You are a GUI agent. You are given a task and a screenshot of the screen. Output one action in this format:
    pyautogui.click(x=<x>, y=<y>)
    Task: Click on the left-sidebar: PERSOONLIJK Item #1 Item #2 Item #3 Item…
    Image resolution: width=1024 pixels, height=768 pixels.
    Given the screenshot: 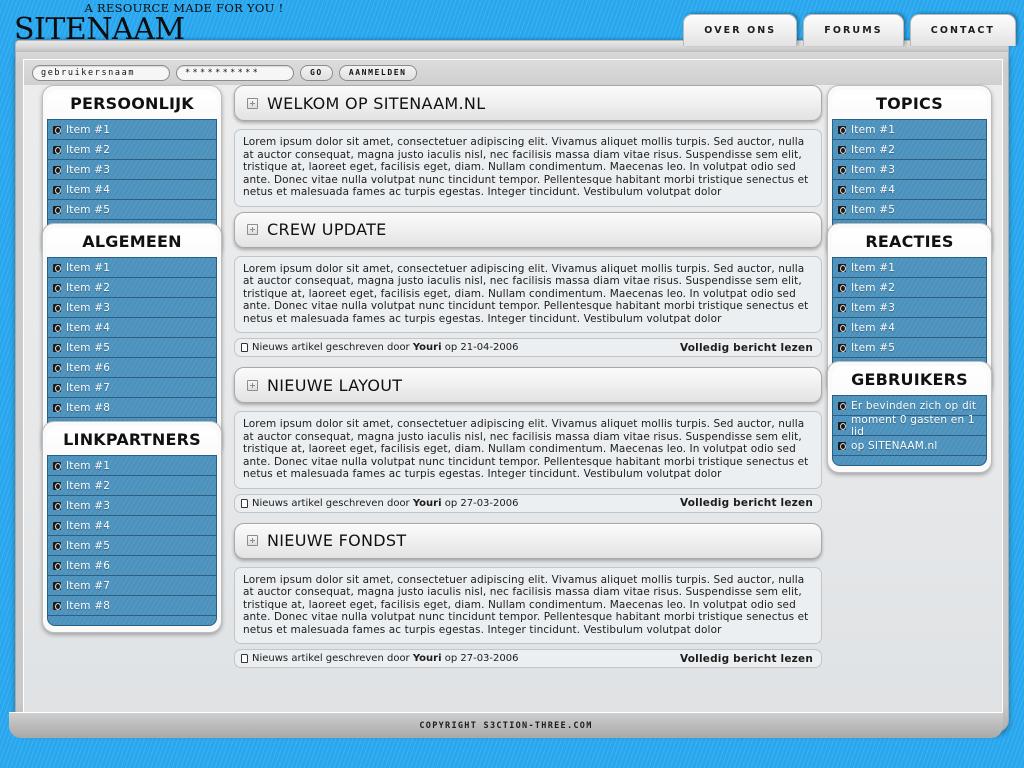 What is the action you would take?
    pyautogui.click(x=132, y=359)
    